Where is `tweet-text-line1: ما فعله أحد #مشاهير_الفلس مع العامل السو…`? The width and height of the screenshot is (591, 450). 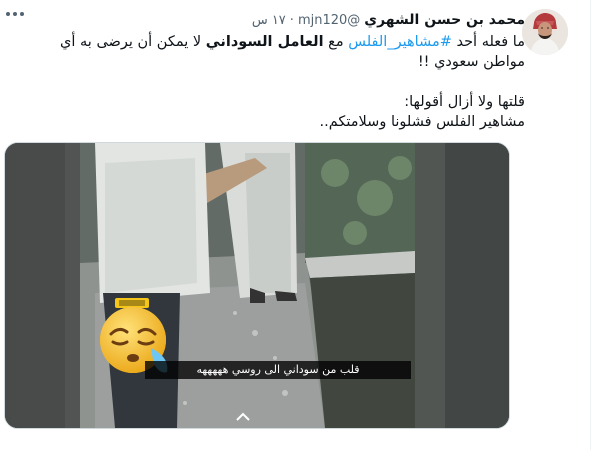
tweet-text-line1: ما فعله أحد #مشاهير_الفلس مع العامل السو… is located at coordinates (275, 52).